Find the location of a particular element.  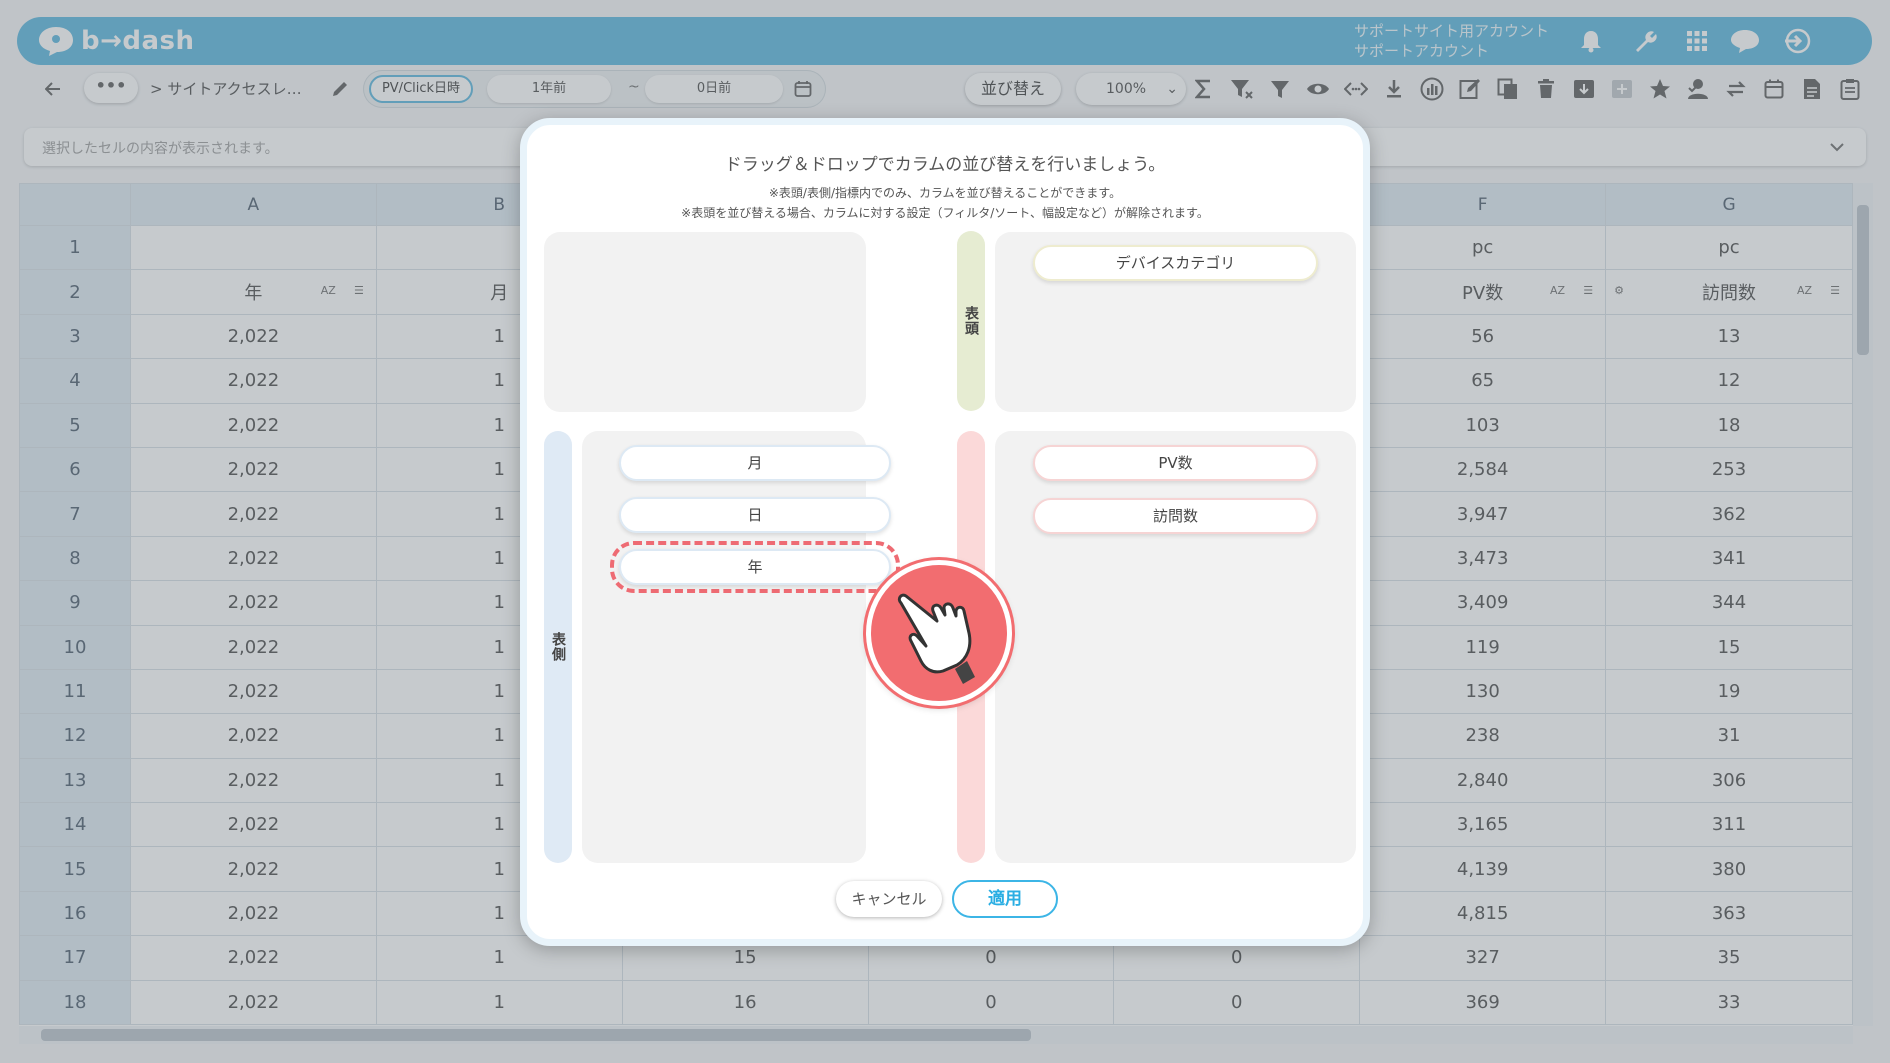

value-item-visits: 訪問数 is located at coordinates (1175, 516).